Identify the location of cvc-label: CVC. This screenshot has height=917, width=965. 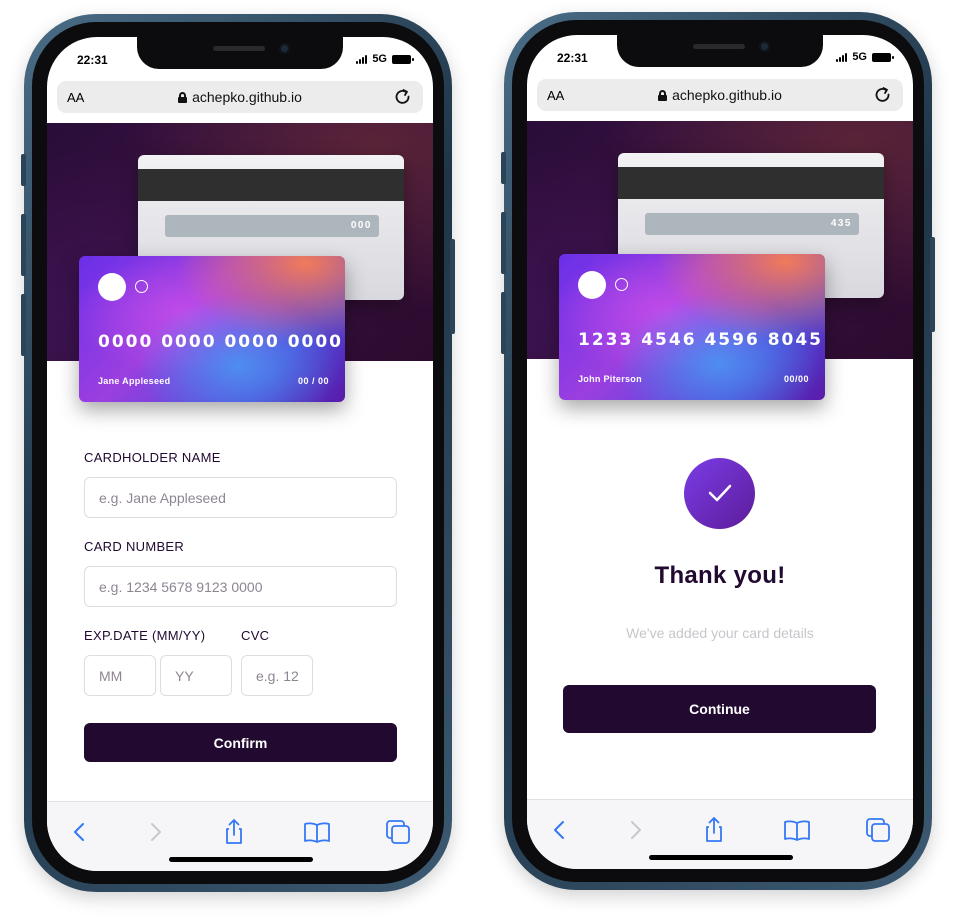
(255, 635).